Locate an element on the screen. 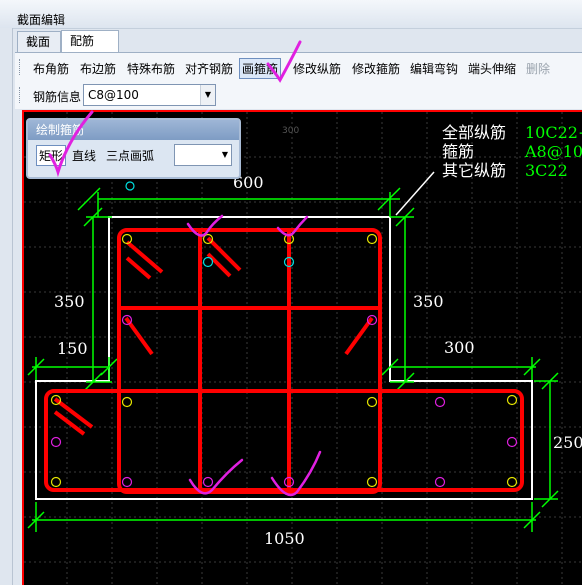 This screenshot has width=582, height=585. palette-select: ▼ is located at coordinates (203, 155).